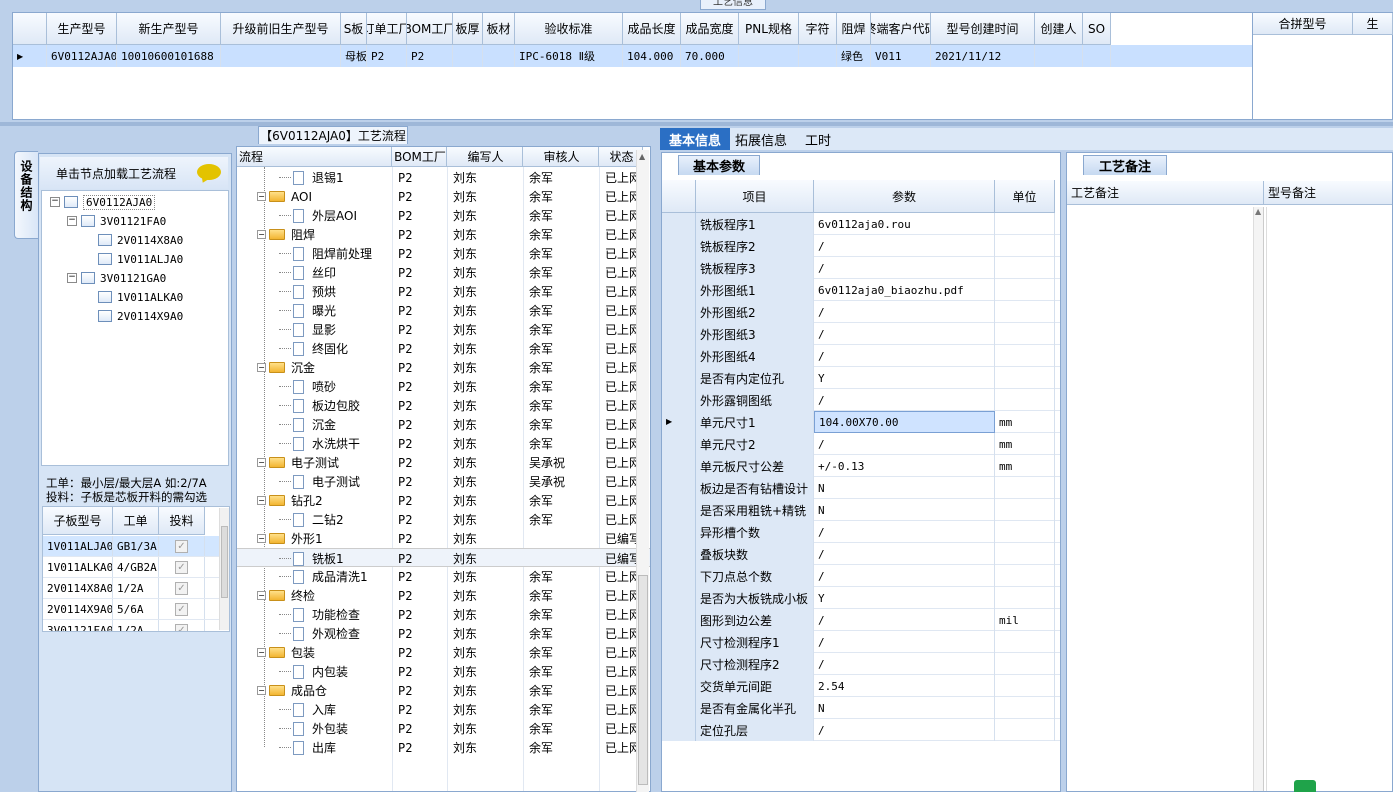  I want to click on flow-auditor-cell, so click(564, 538).